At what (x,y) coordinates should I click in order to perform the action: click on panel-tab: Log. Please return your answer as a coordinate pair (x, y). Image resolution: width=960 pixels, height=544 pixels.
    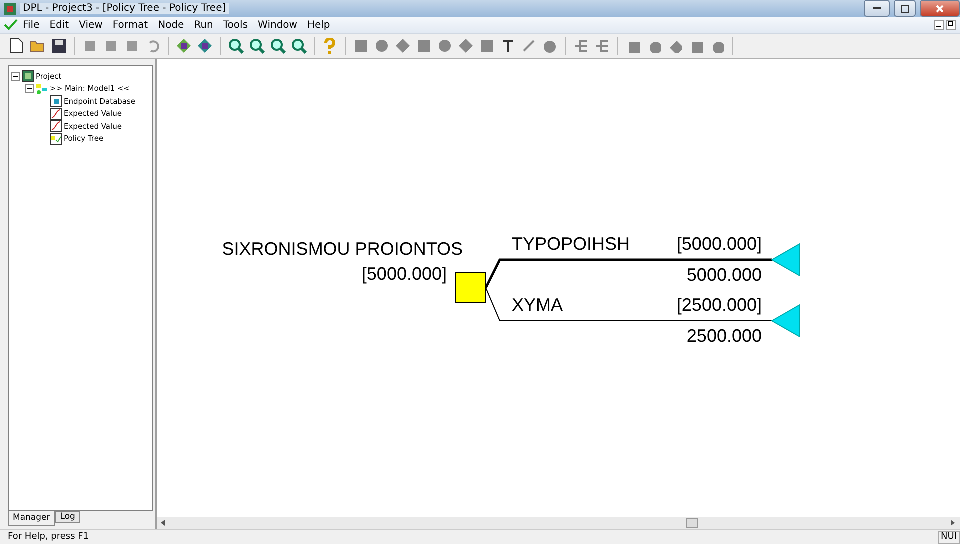
    Looking at the image, I should click on (67, 517).